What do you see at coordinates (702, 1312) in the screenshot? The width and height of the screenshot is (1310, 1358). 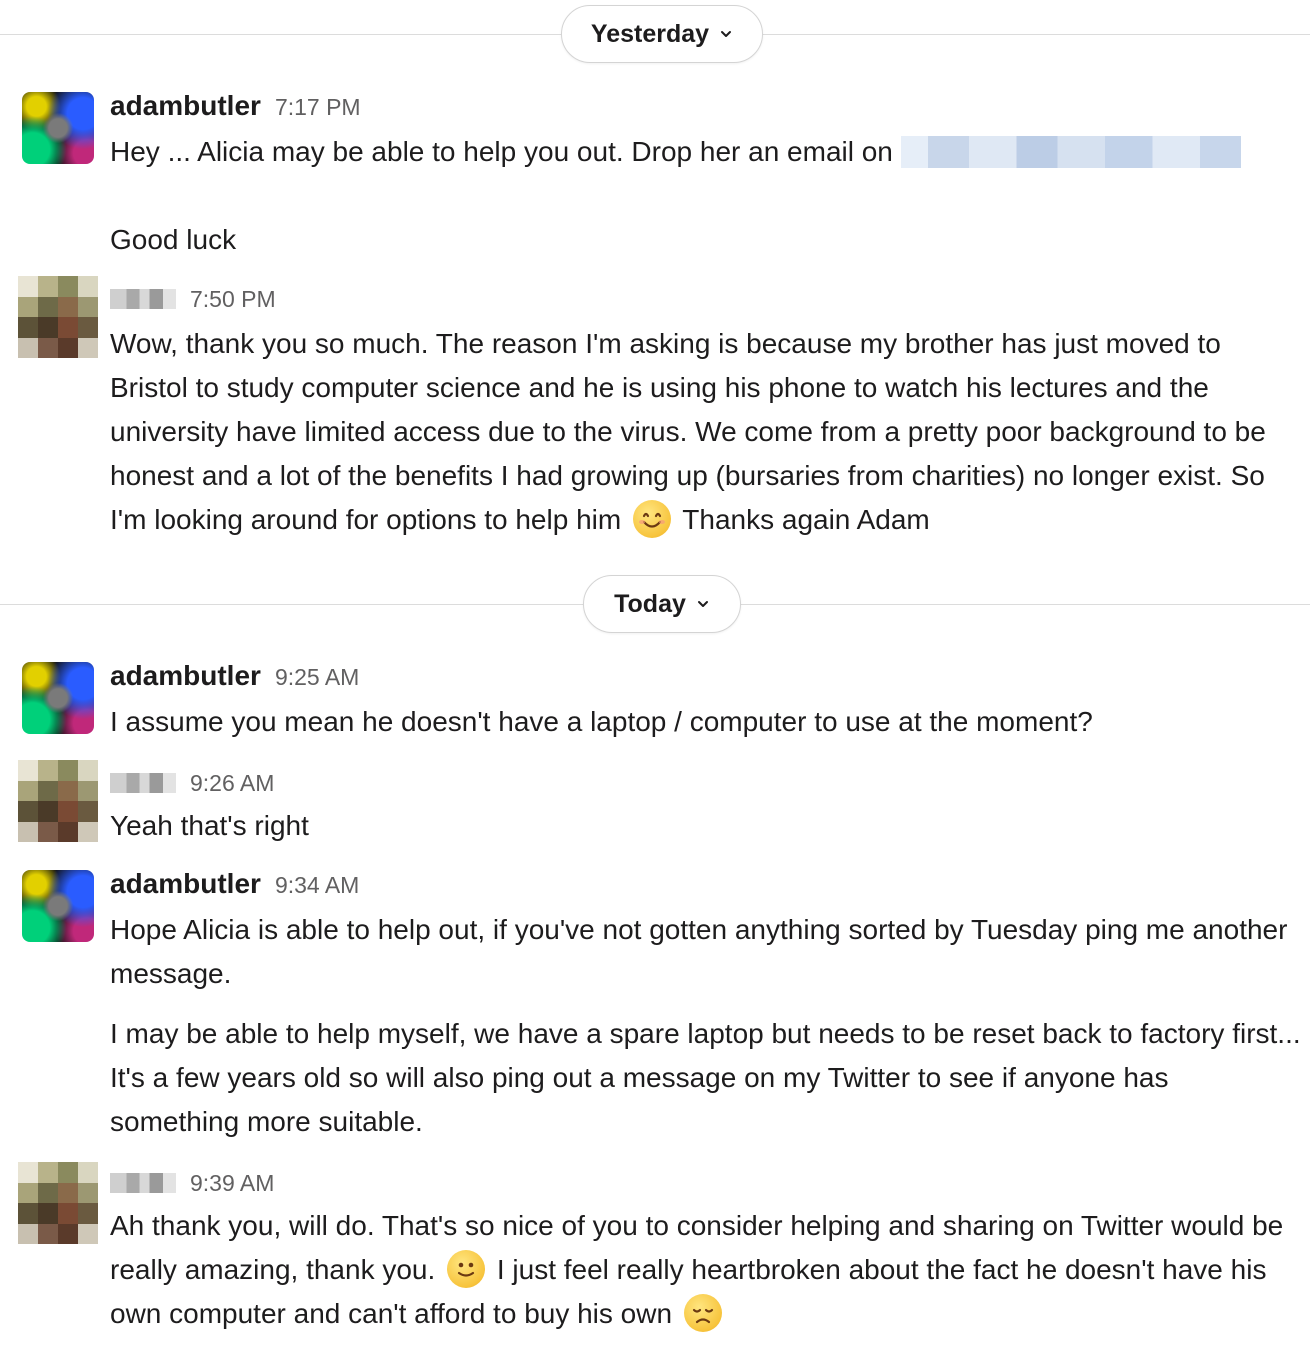 I see `disappointed-face-emoji` at bounding box center [702, 1312].